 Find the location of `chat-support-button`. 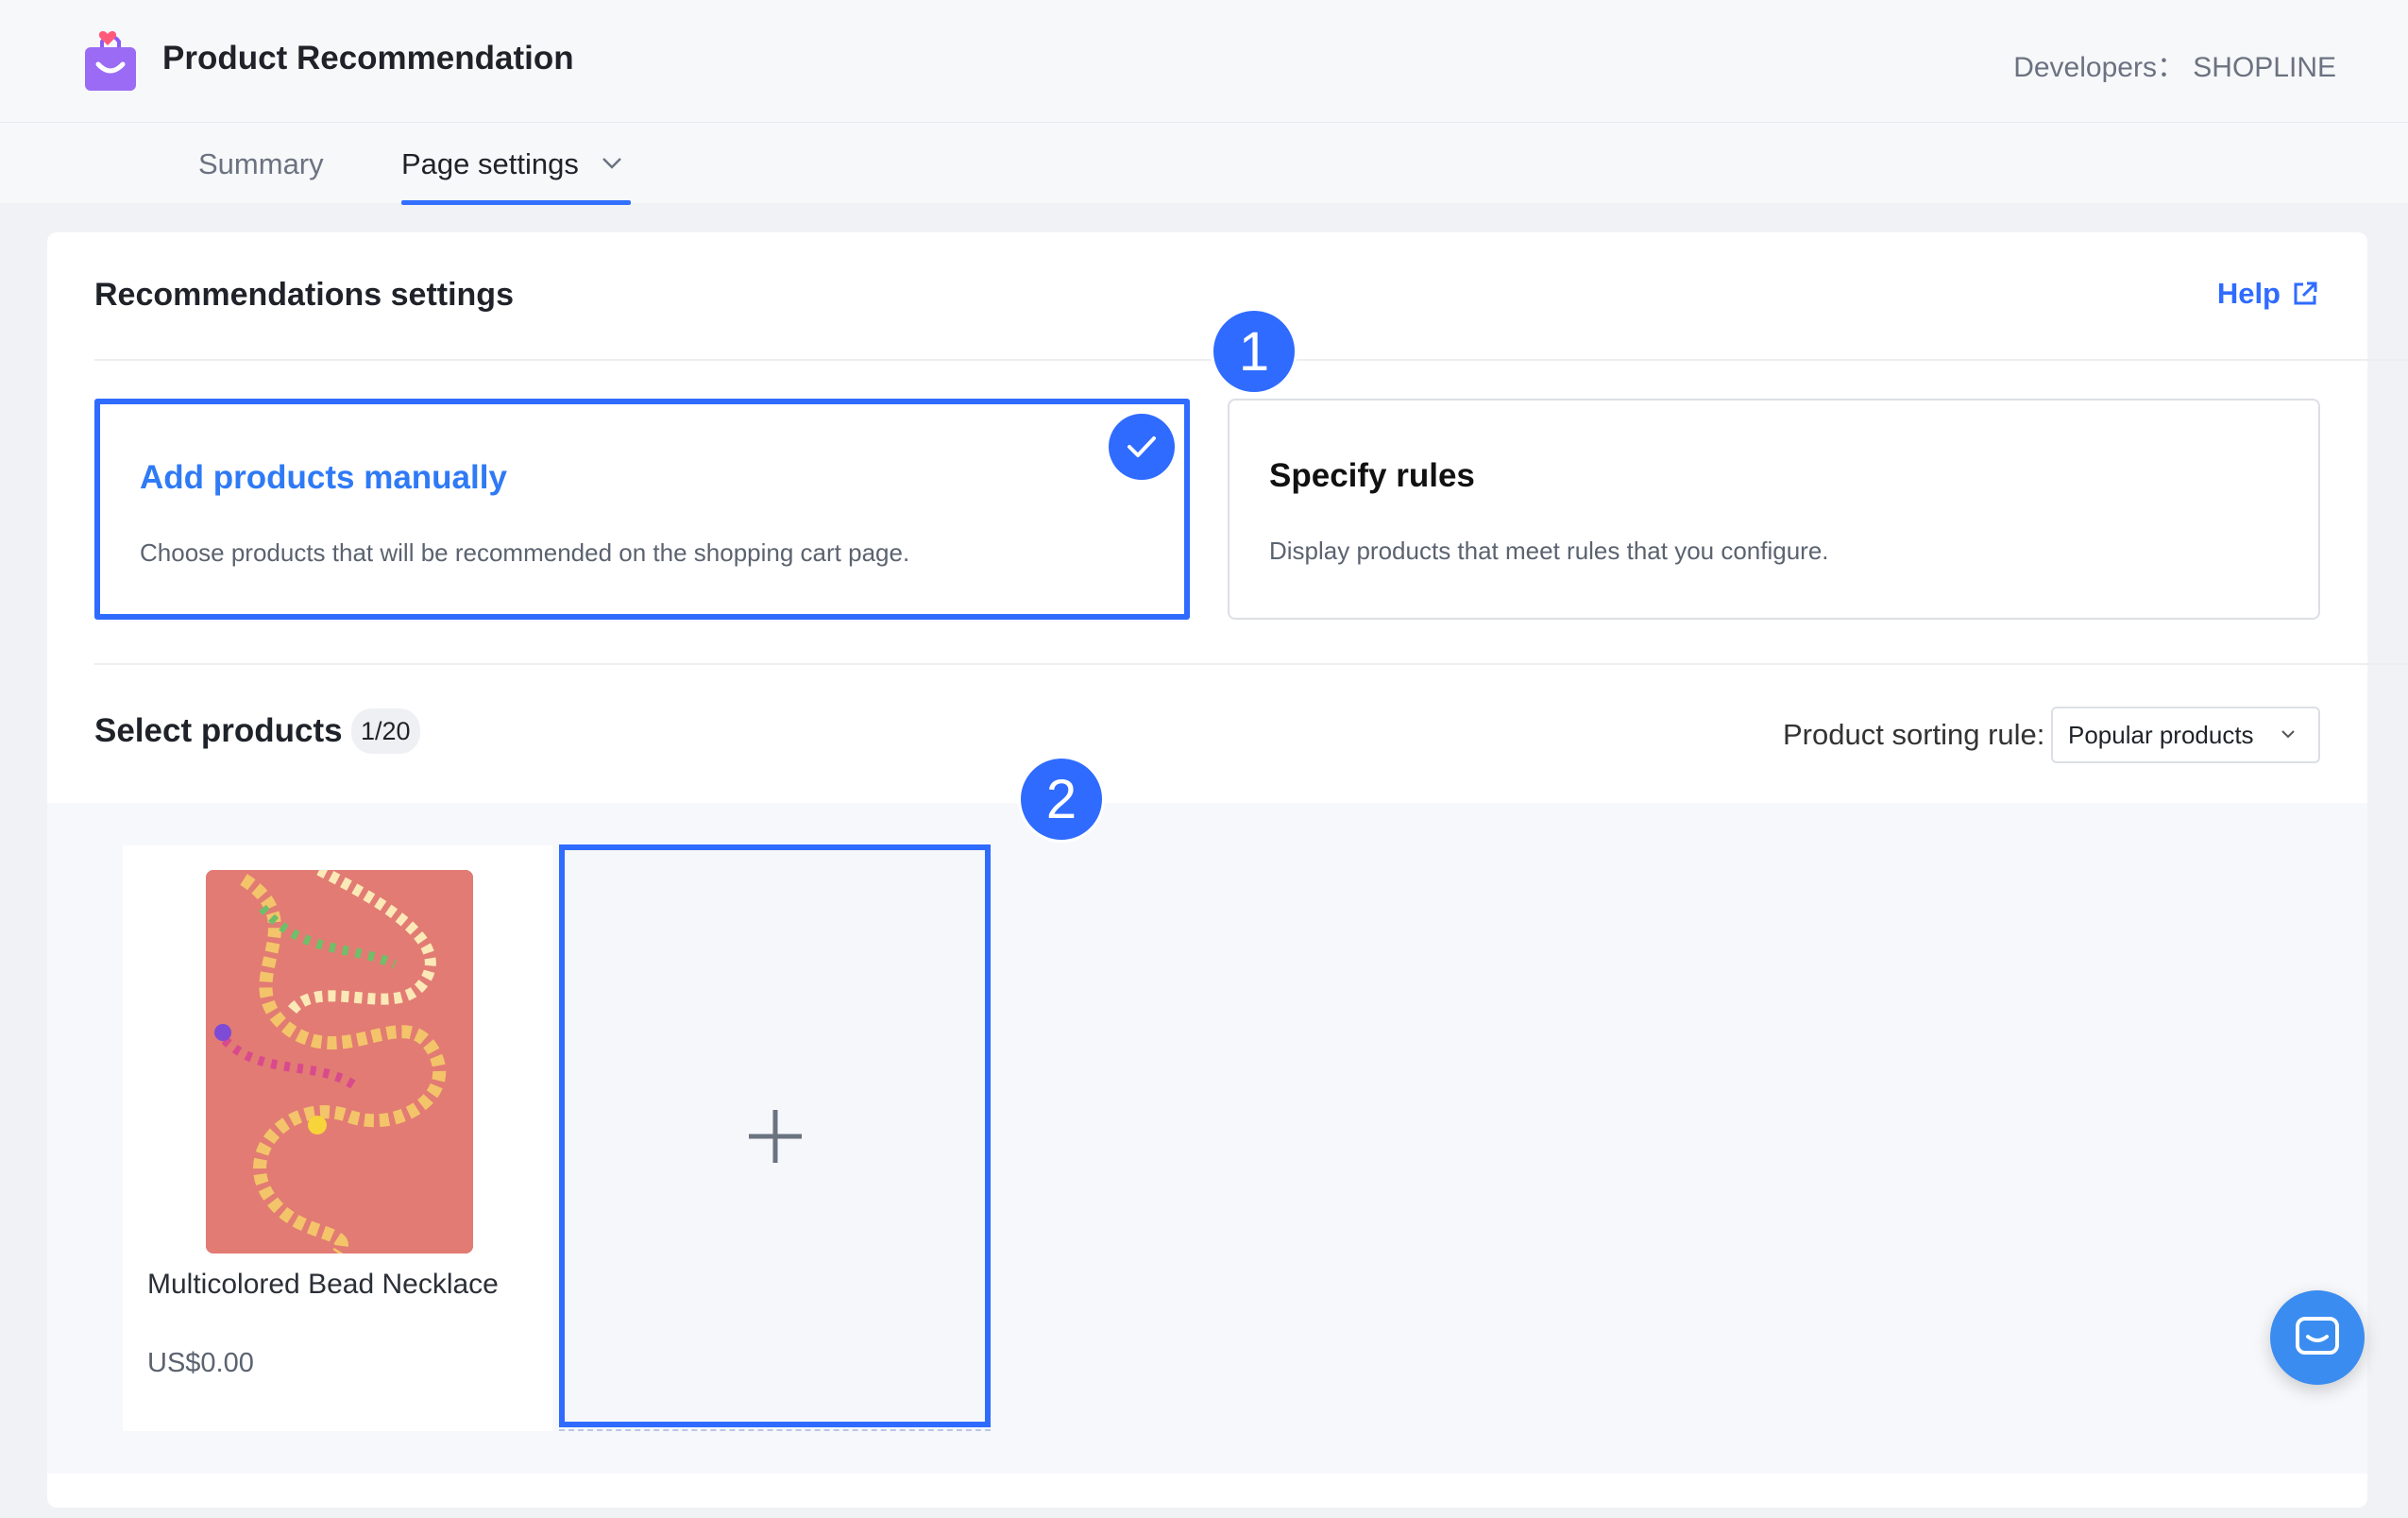

chat-support-button is located at coordinates (2317, 1337).